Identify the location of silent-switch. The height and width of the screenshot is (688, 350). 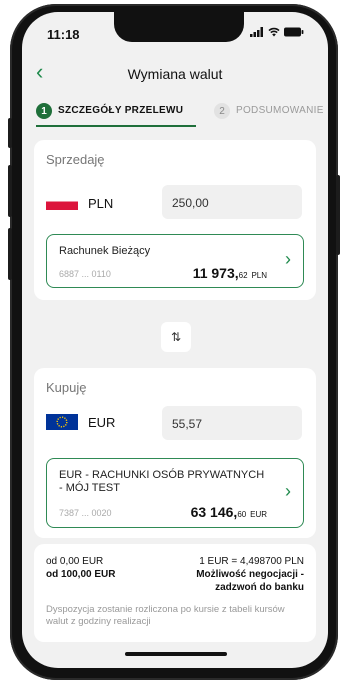
(10, 133).